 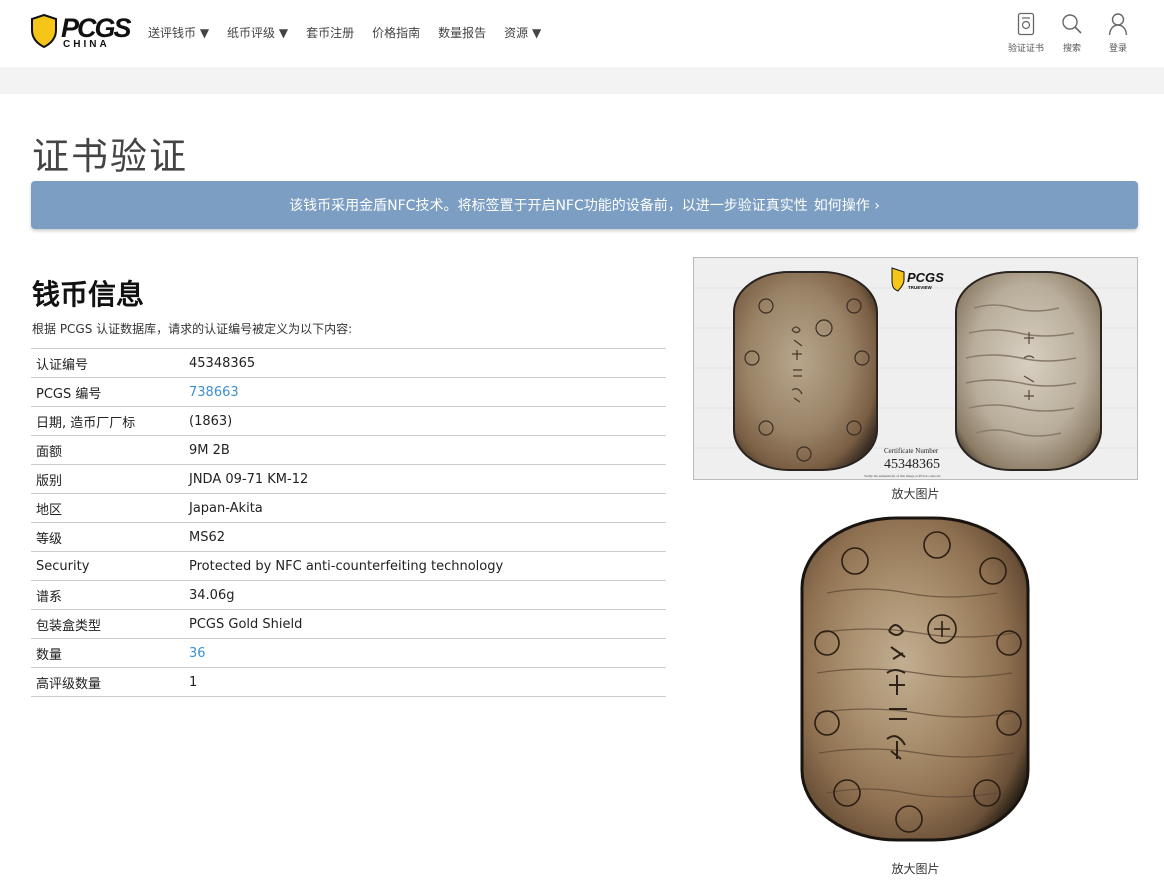 What do you see at coordinates (110, 537) in the screenshot?
I see `row-key-grade: 等级` at bounding box center [110, 537].